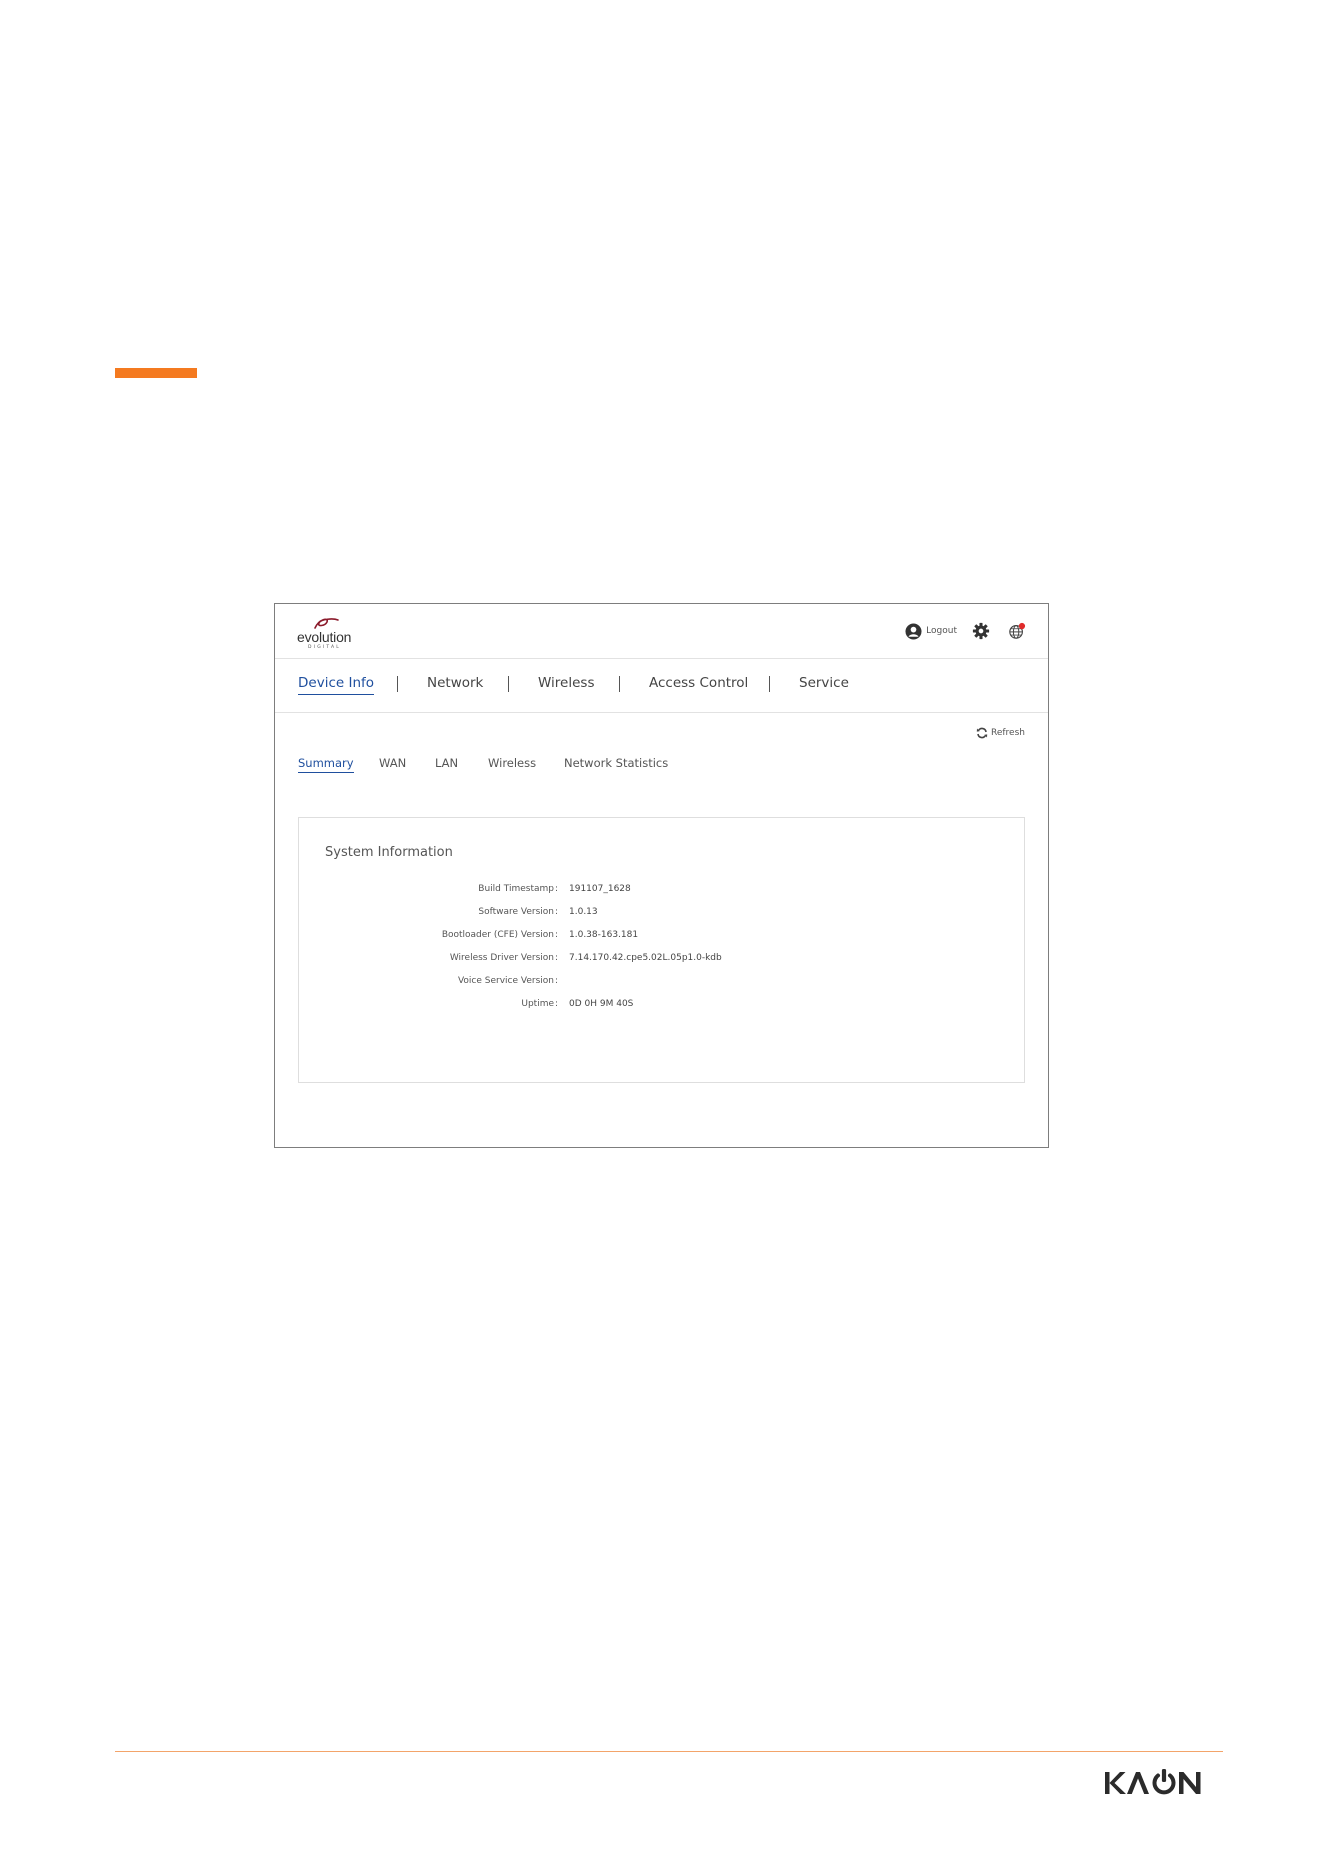 The height and width of the screenshot is (1872, 1324). What do you see at coordinates (824, 683) in the screenshot?
I see `nav-service: Service` at bounding box center [824, 683].